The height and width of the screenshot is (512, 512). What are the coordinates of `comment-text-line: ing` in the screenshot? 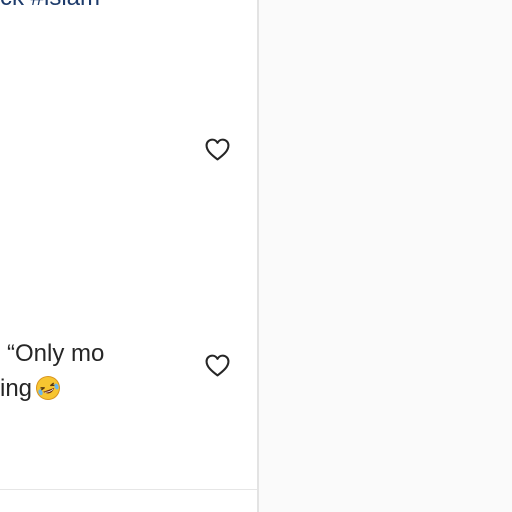 It's located at (30, 388).